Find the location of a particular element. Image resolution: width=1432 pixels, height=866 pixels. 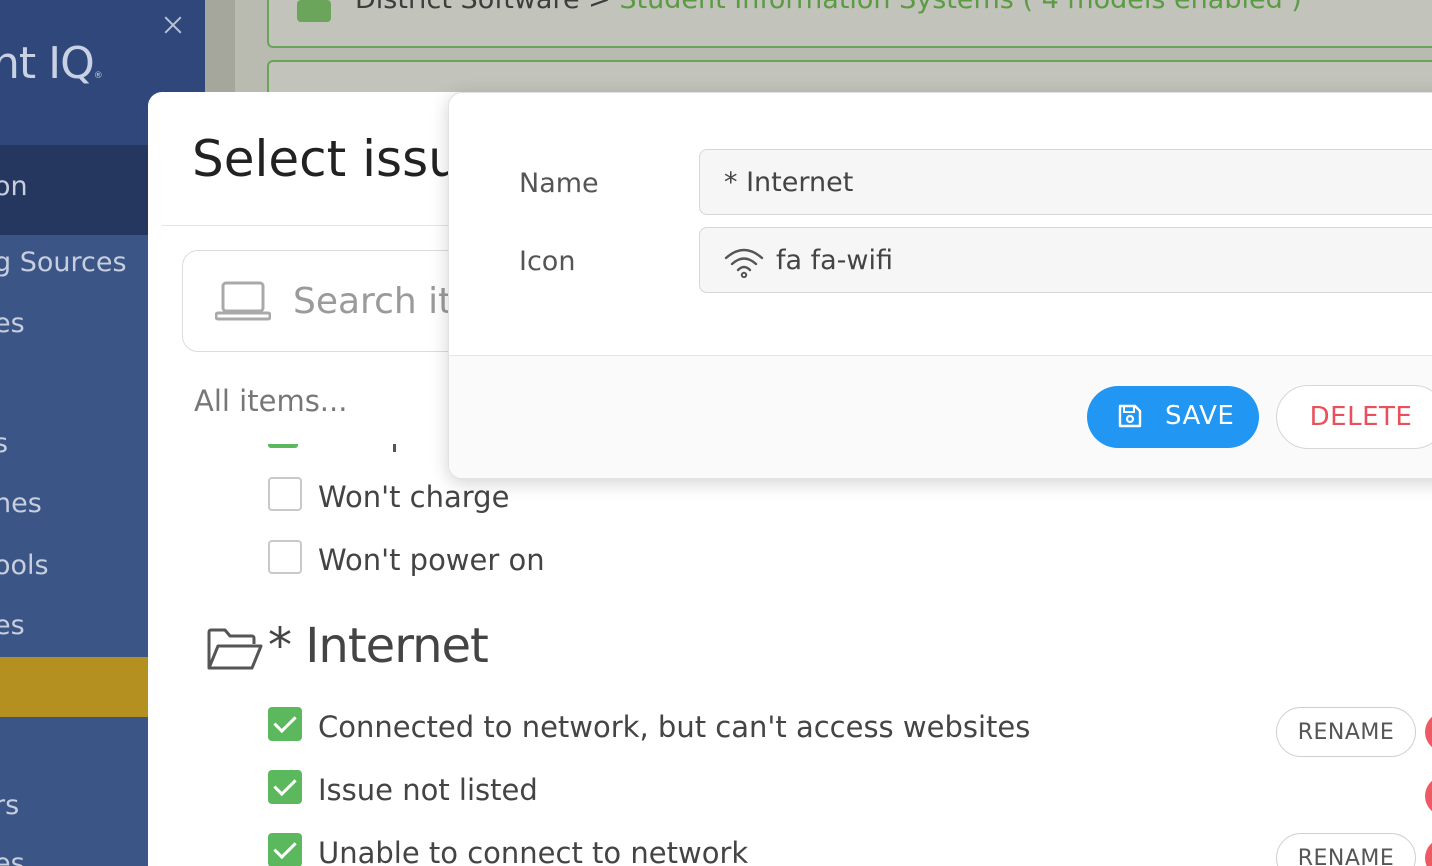

issue-label: Won't power on is located at coordinates (431, 560).